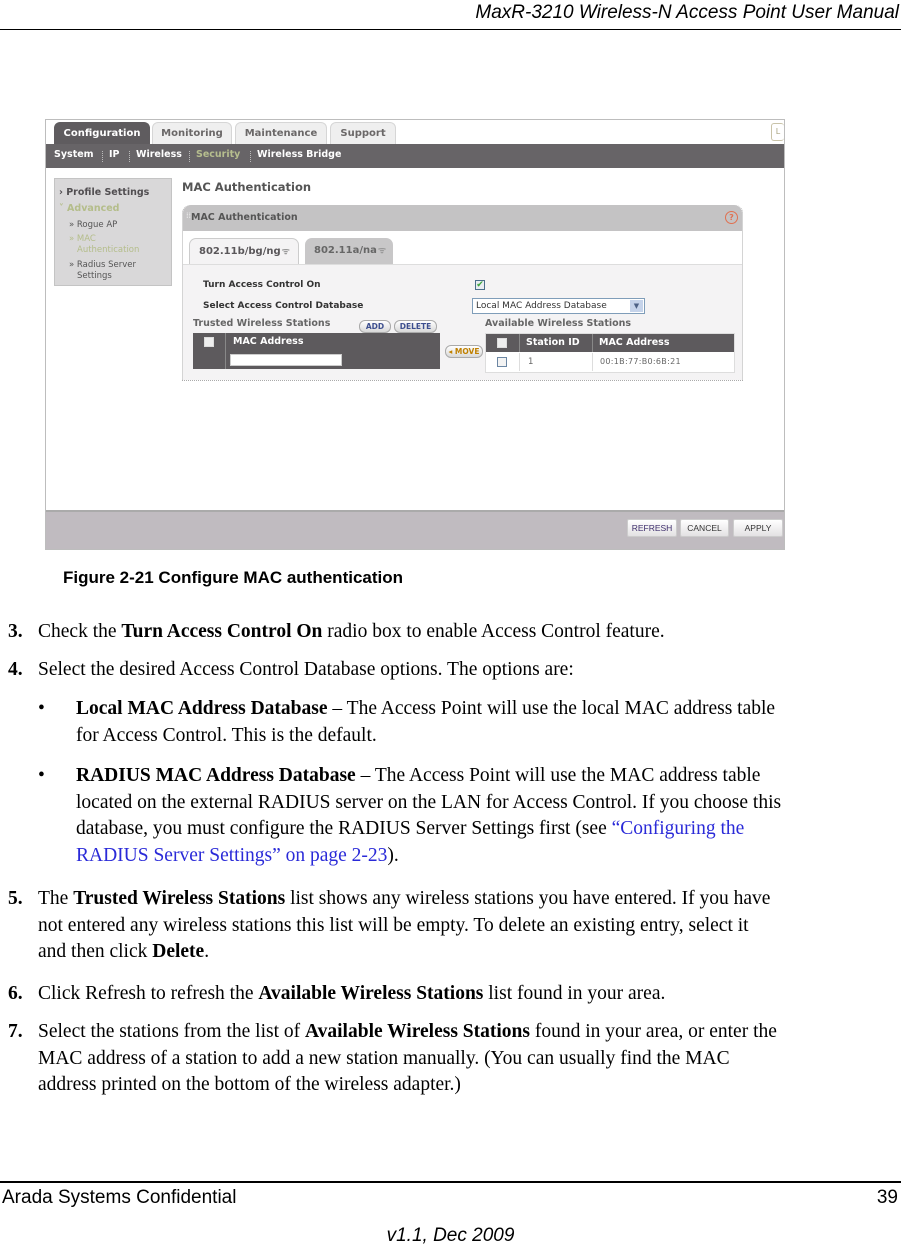 The width and height of the screenshot is (901, 1247). What do you see at coordinates (74, 154) in the screenshot?
I see `subnav-system: System` at bounding box center [74, 154].